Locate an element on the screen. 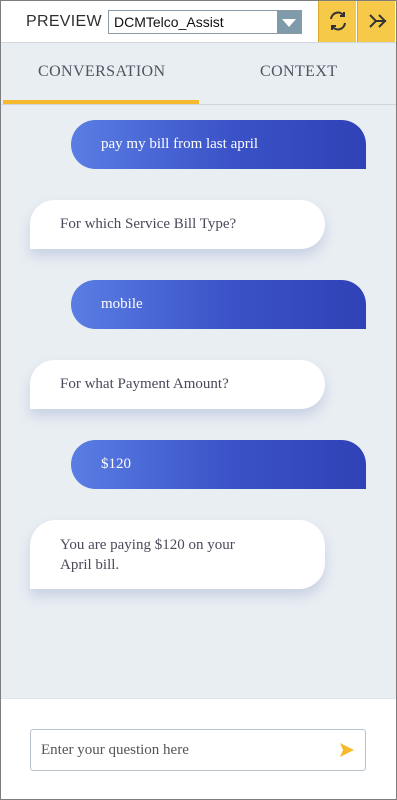  question-input-box is located at coordinates (198, 750).